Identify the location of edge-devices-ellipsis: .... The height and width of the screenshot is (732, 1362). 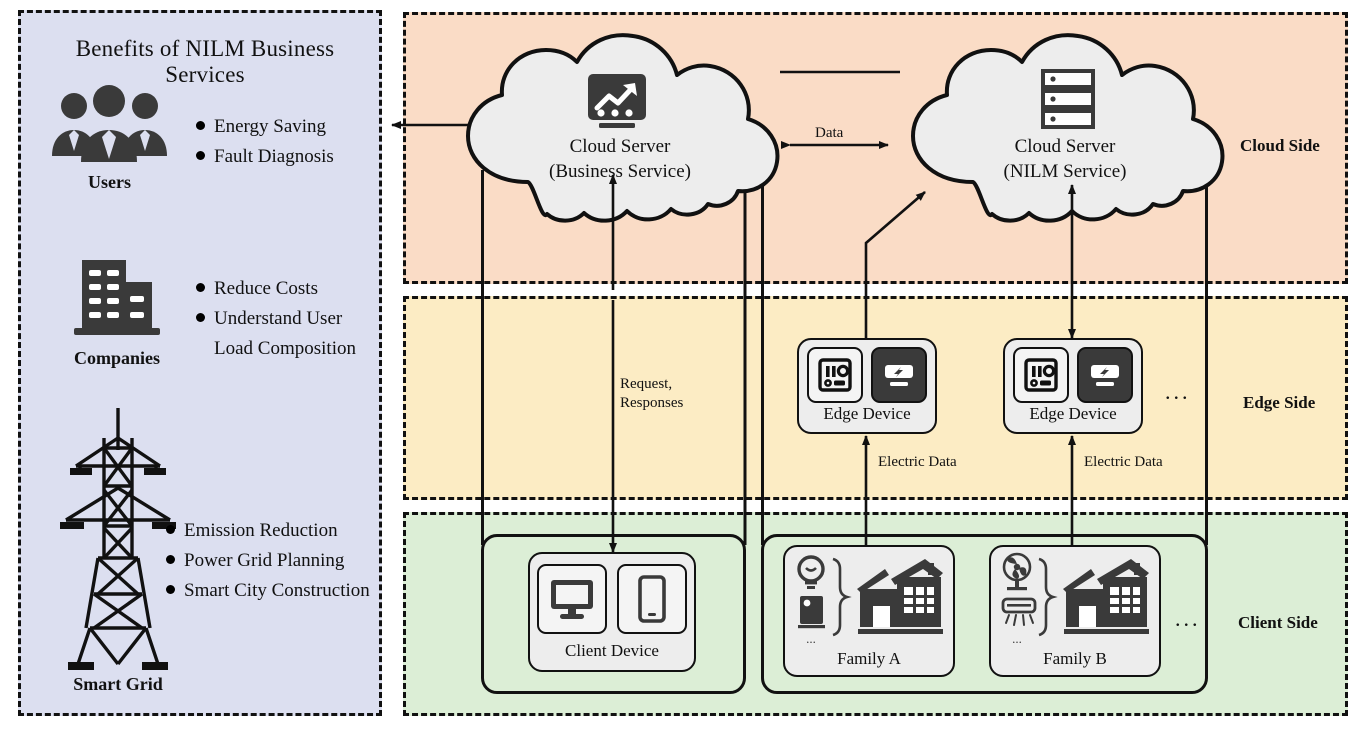
(1178, 391).